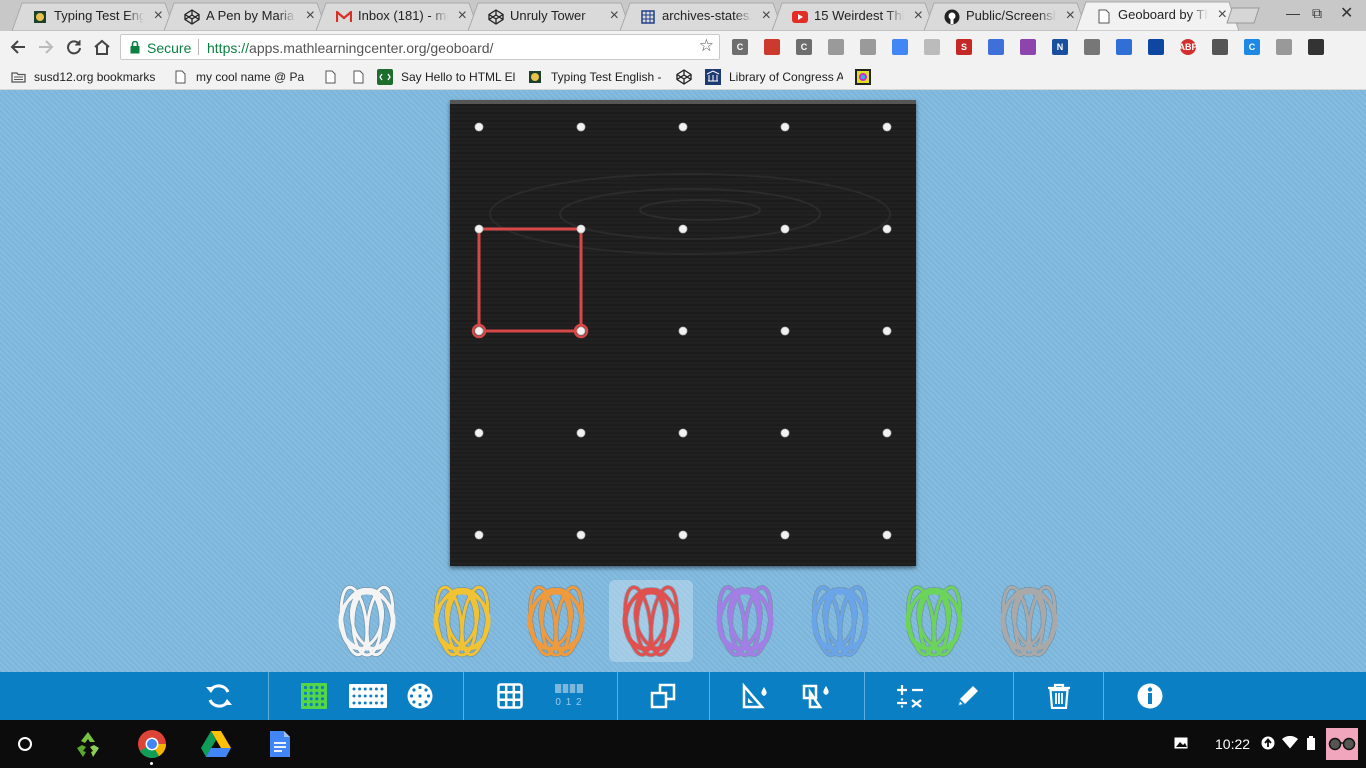  What do you see at coordinates (74, 47) in the screenshot?
I see `reload-button` at bounding box center [74, 47].